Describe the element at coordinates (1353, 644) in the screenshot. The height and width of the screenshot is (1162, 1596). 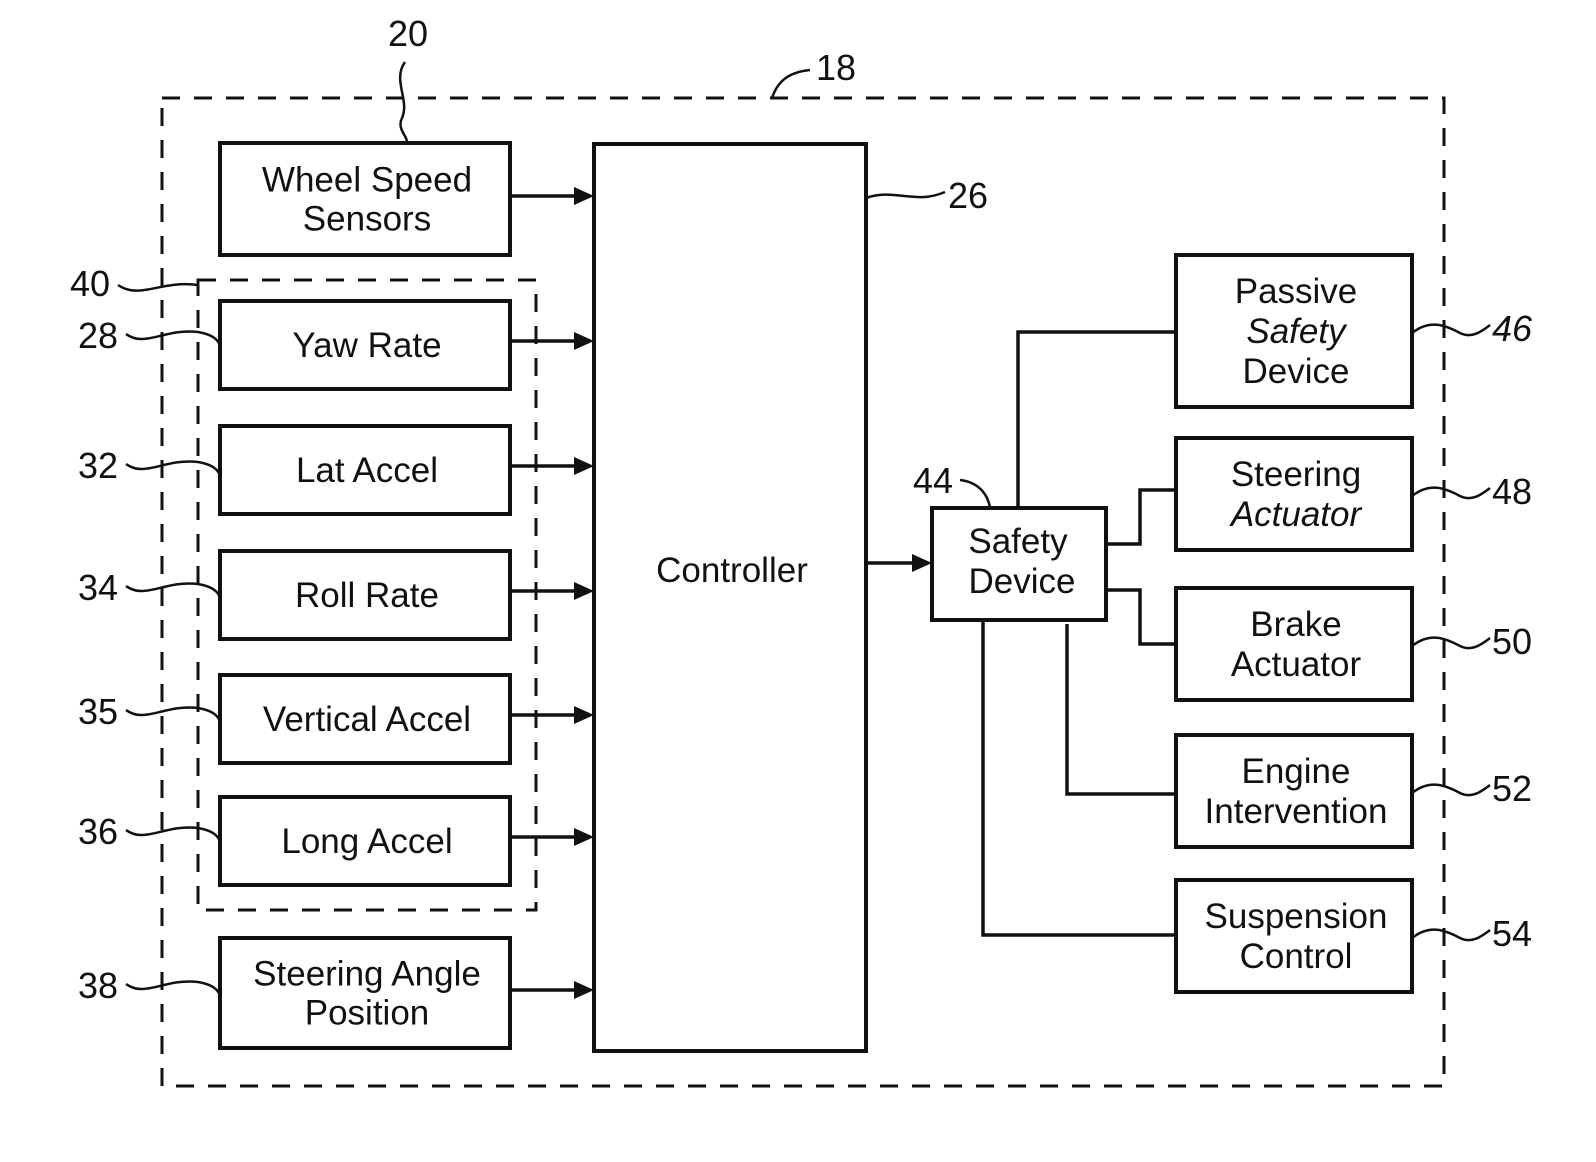
I see `output-brake-actuator: BrakeActuator 50` at that location.